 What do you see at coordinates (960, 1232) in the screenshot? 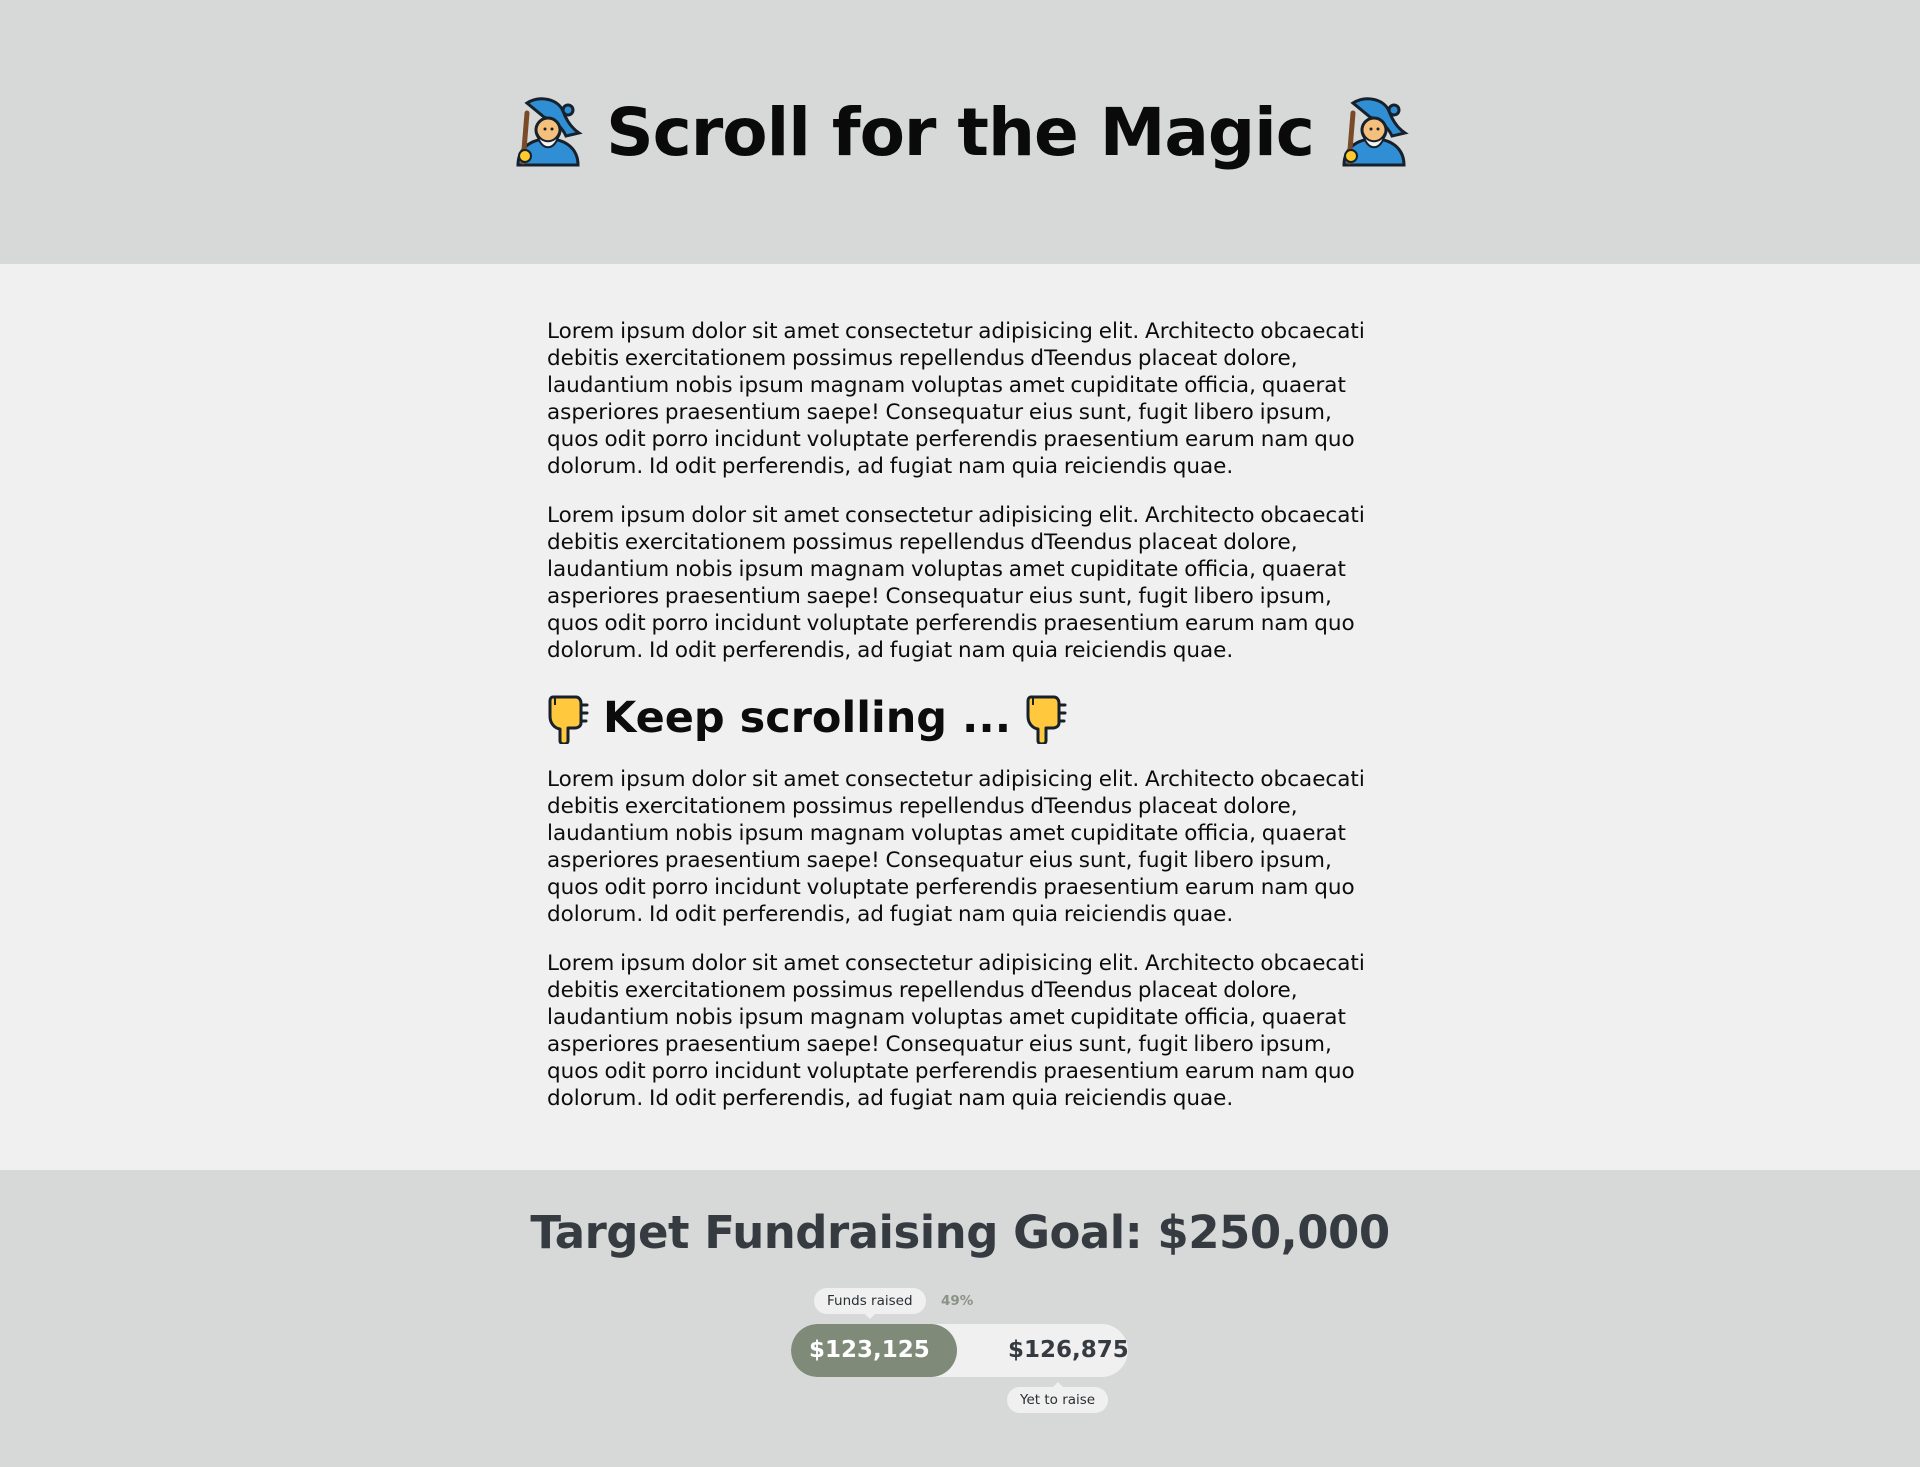
I see `fundraising-goal-title: Target Fundraising Goal: $250,000` at bounding box center [960, 1232].